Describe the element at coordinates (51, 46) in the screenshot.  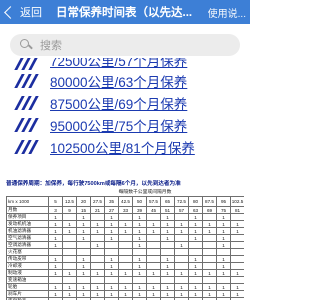
I see `search-placeholder: 搜索` at that location.